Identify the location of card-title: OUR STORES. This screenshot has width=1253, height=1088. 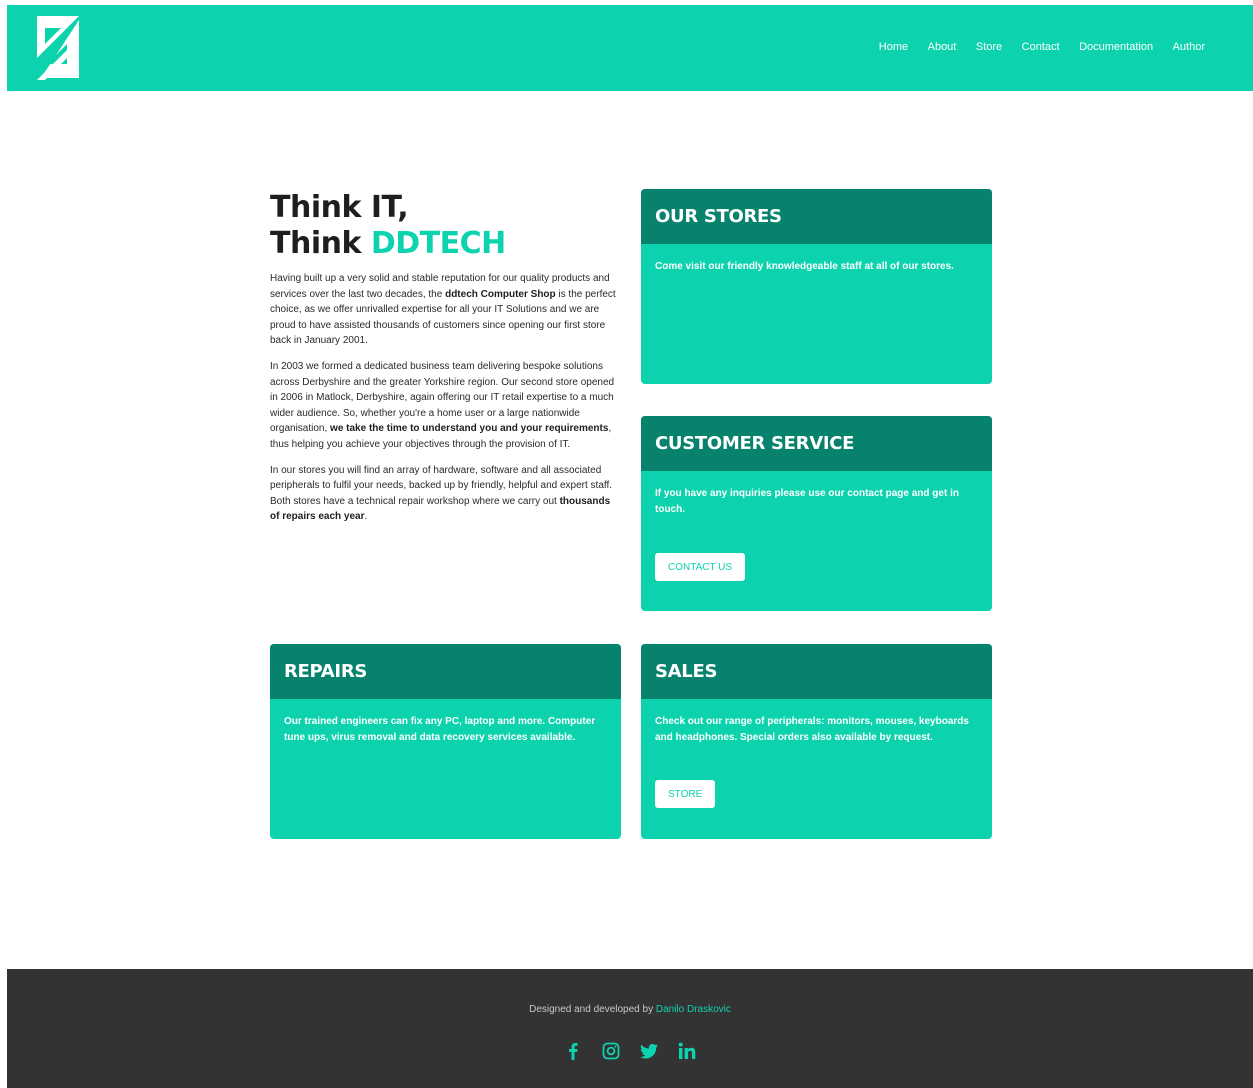
(718, 216).